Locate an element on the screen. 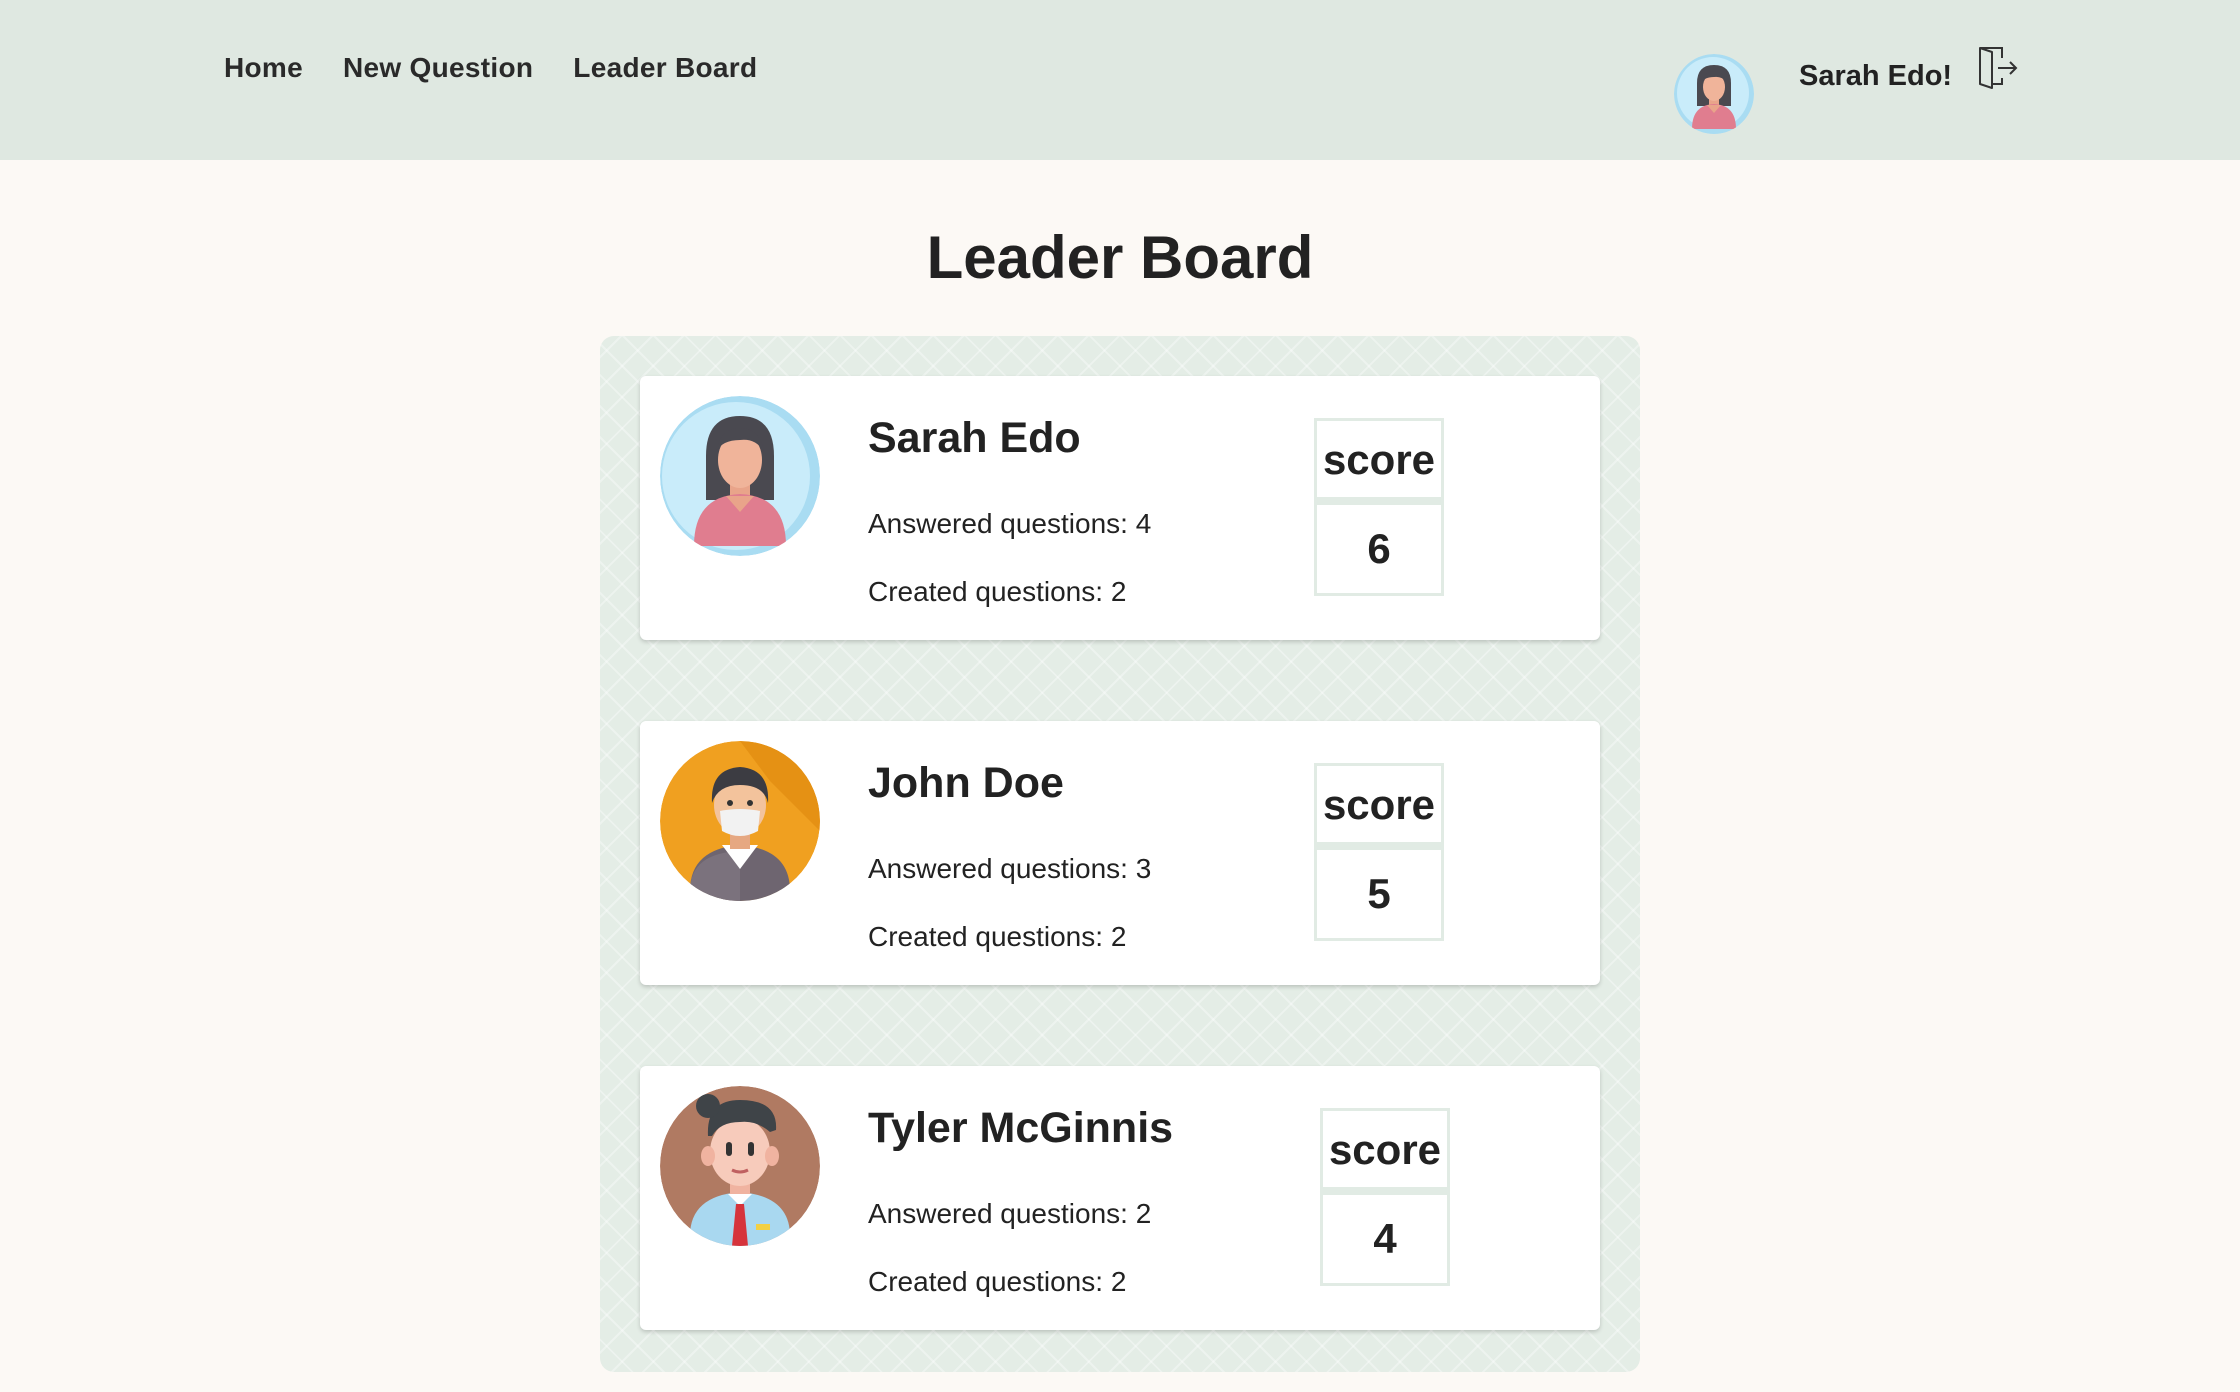  nav-link-leader-board: Leader Board is located at coordinates (665, 68).